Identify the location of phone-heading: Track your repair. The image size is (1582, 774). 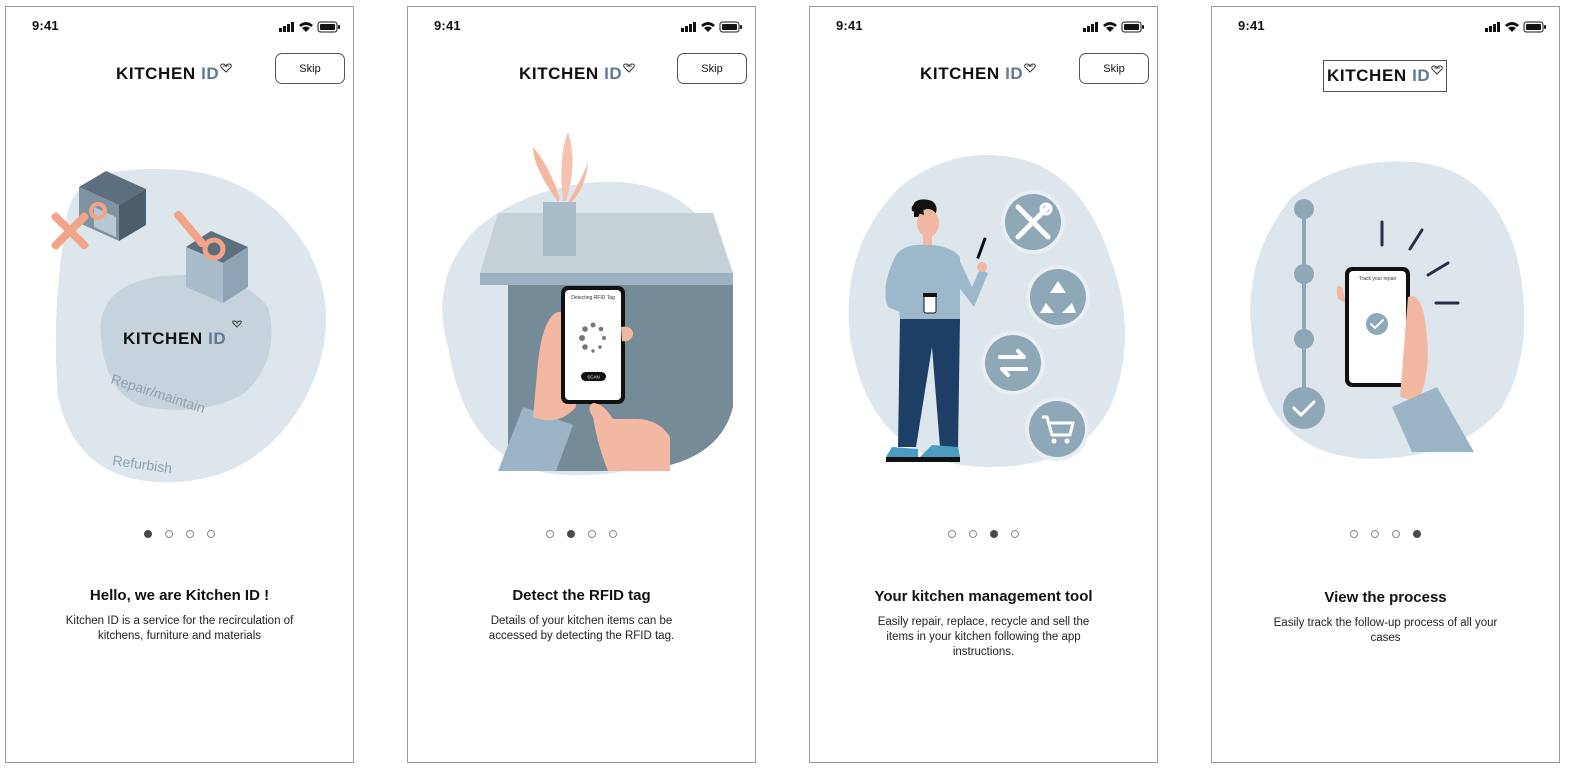
(1378, 279).